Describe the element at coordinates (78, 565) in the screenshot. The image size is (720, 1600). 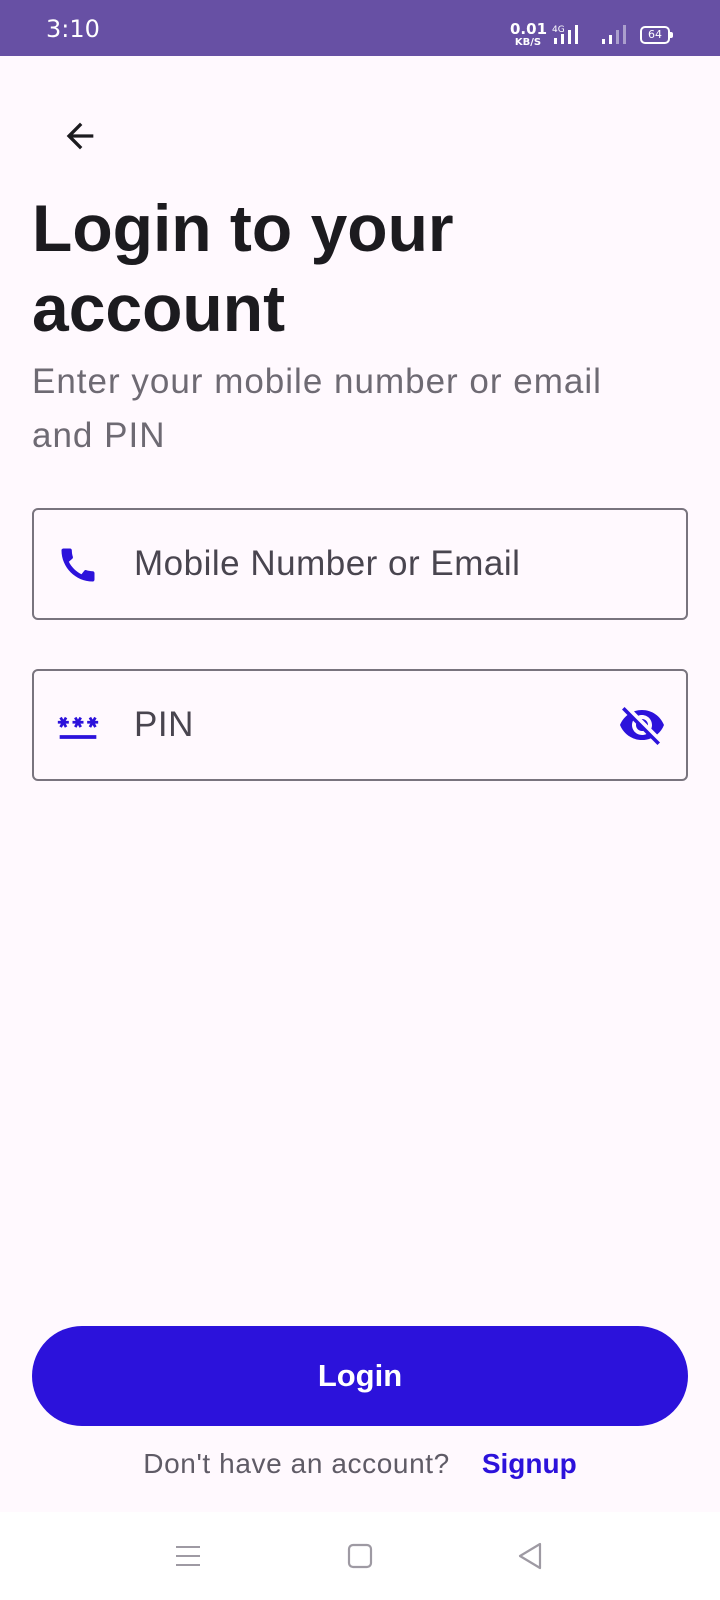
I see `phone-icon` at that location.